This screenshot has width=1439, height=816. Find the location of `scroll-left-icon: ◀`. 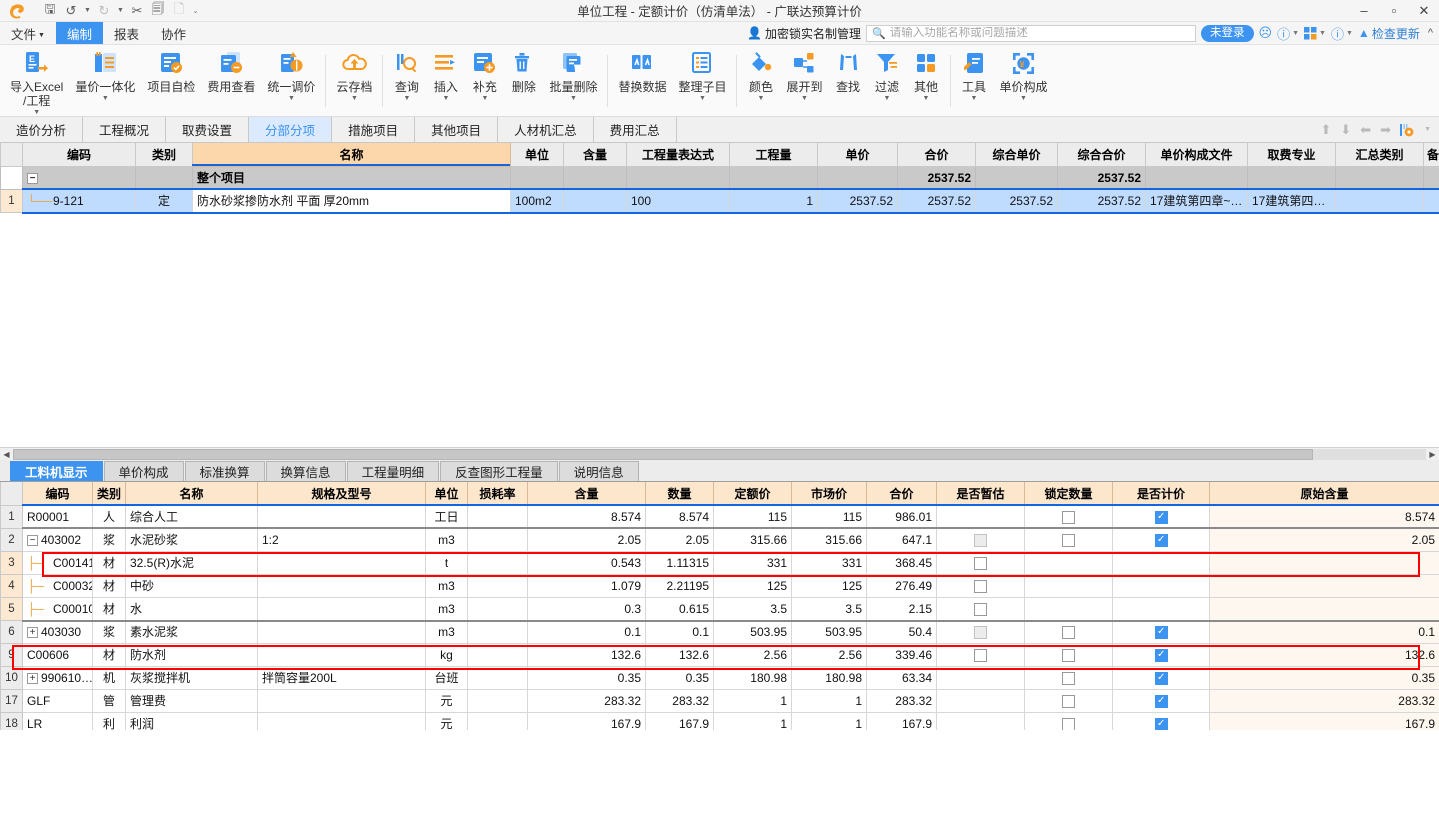

scroll-left-icon: ◀ is located at coordinates (6, 454).